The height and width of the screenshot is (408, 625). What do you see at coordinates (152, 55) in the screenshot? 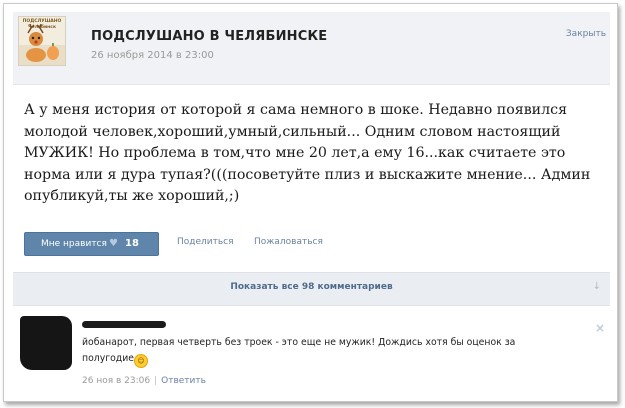
I see `post-date: 26 ноября 2014 в 23:00` at bounding box center [152, 55].